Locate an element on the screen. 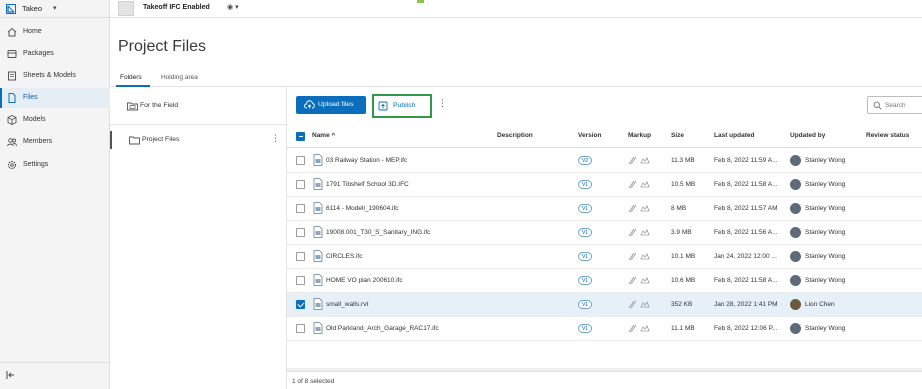 The height and width of the screenshot is (389, 922). file-size: 10.6 MB is located at coordinates (683, 280).